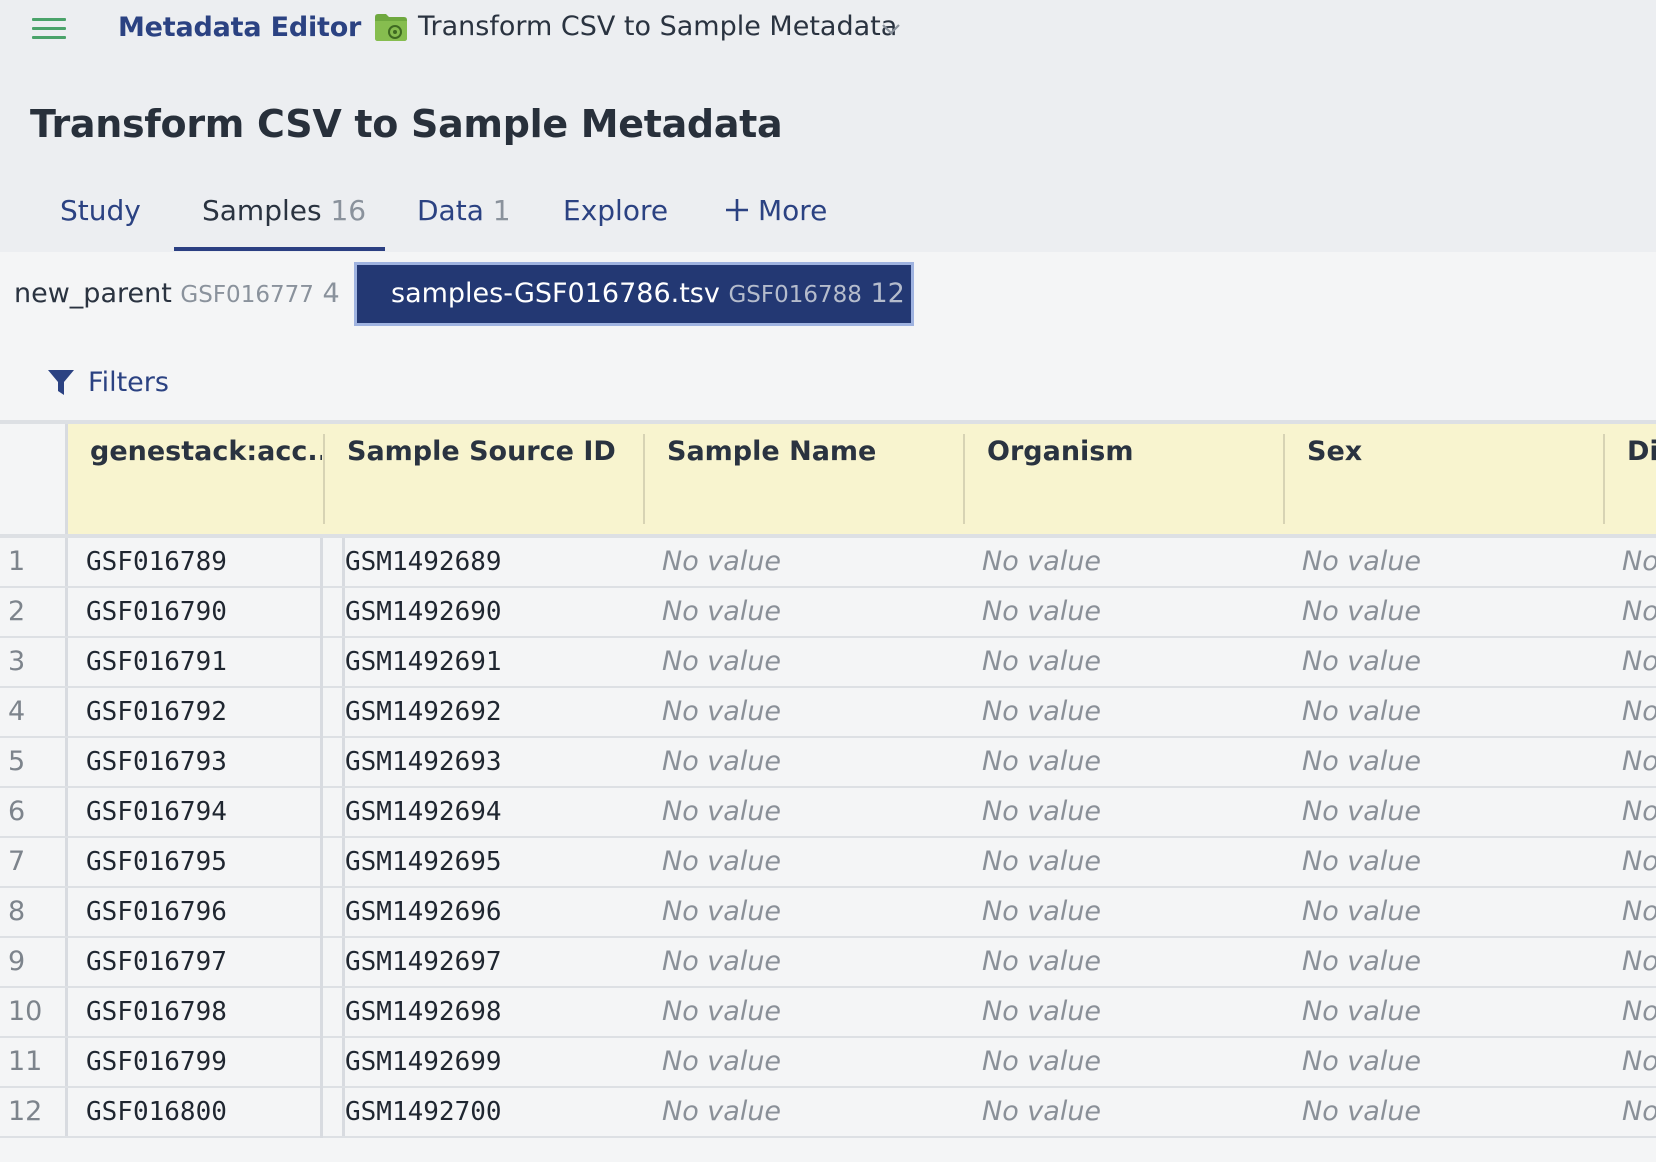  What do you see at coordinates (487, 662) in the screenshot?
I see `cell-sample-source-id: GSM1492691` at bounding box center [487, 662].